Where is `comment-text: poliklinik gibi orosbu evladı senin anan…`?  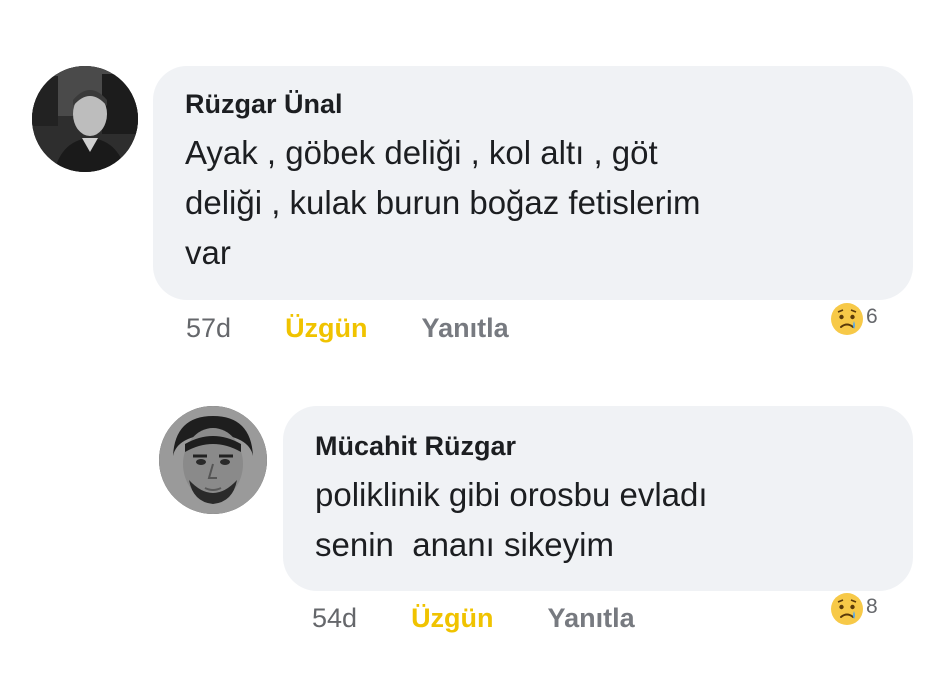 comment-text: poliklinik gibi orosbu evladı senin anan… is located at coordinates (599, 520).